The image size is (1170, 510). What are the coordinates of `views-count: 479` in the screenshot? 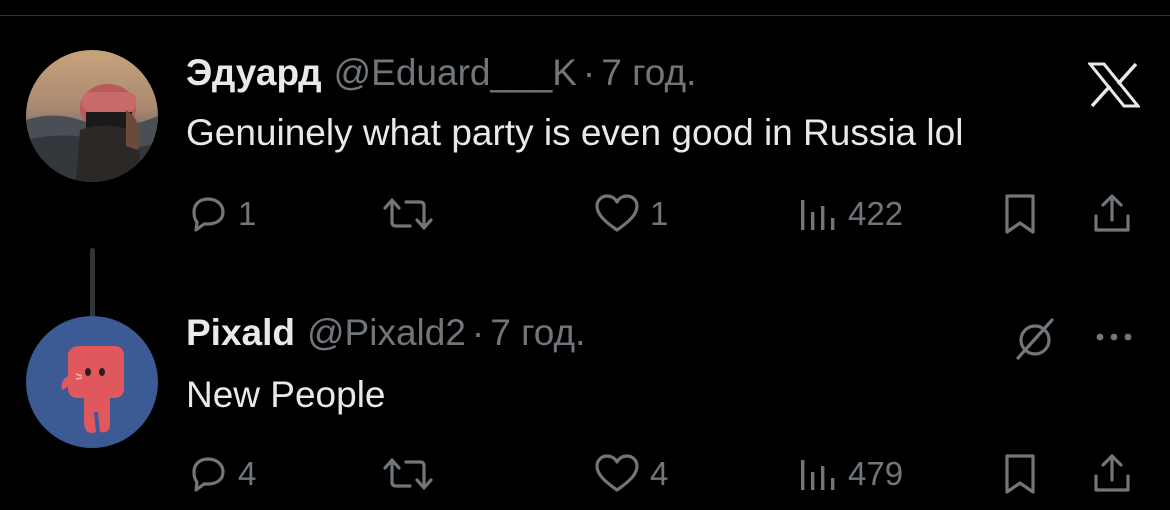 It's located at (876, 473).